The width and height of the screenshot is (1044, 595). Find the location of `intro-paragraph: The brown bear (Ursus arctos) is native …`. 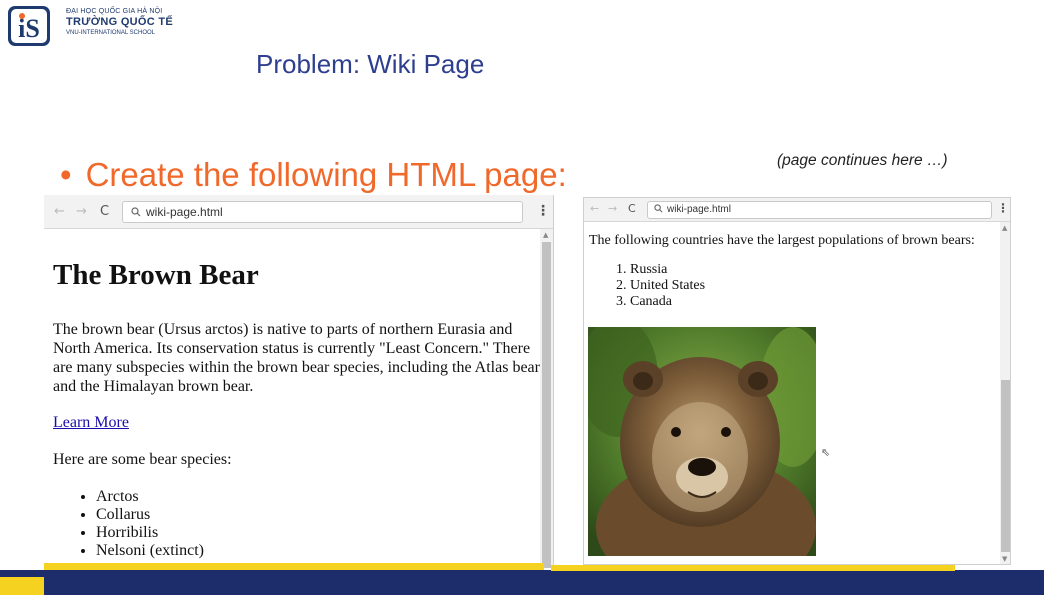

intro-paragraph: The brown bear (Ursus arctos) is native … is located at coordinates (296, 358).